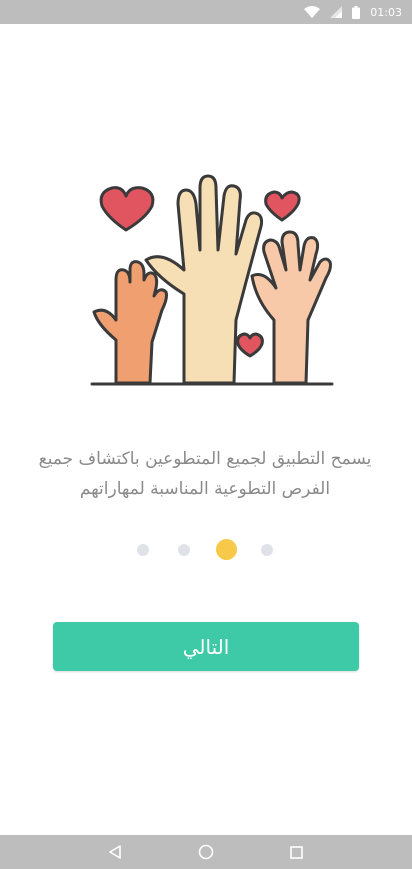 The height and width of the screenshot is (869, 412). What do you see at coordinates (386, 12) in the screenshot?
I see `status-time: 01:03` at bounding box center [386, 12].